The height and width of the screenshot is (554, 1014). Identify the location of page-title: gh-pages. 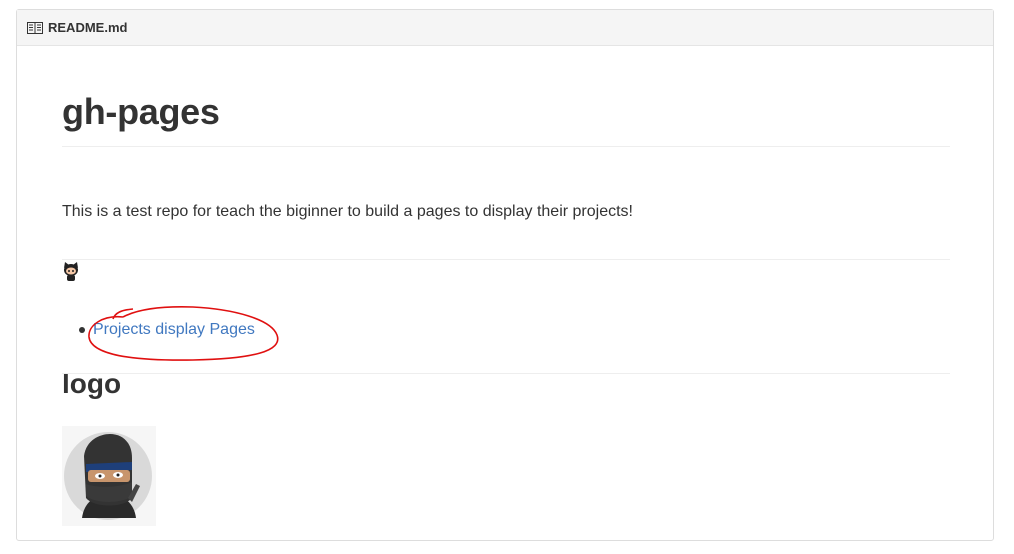
(141, 111).